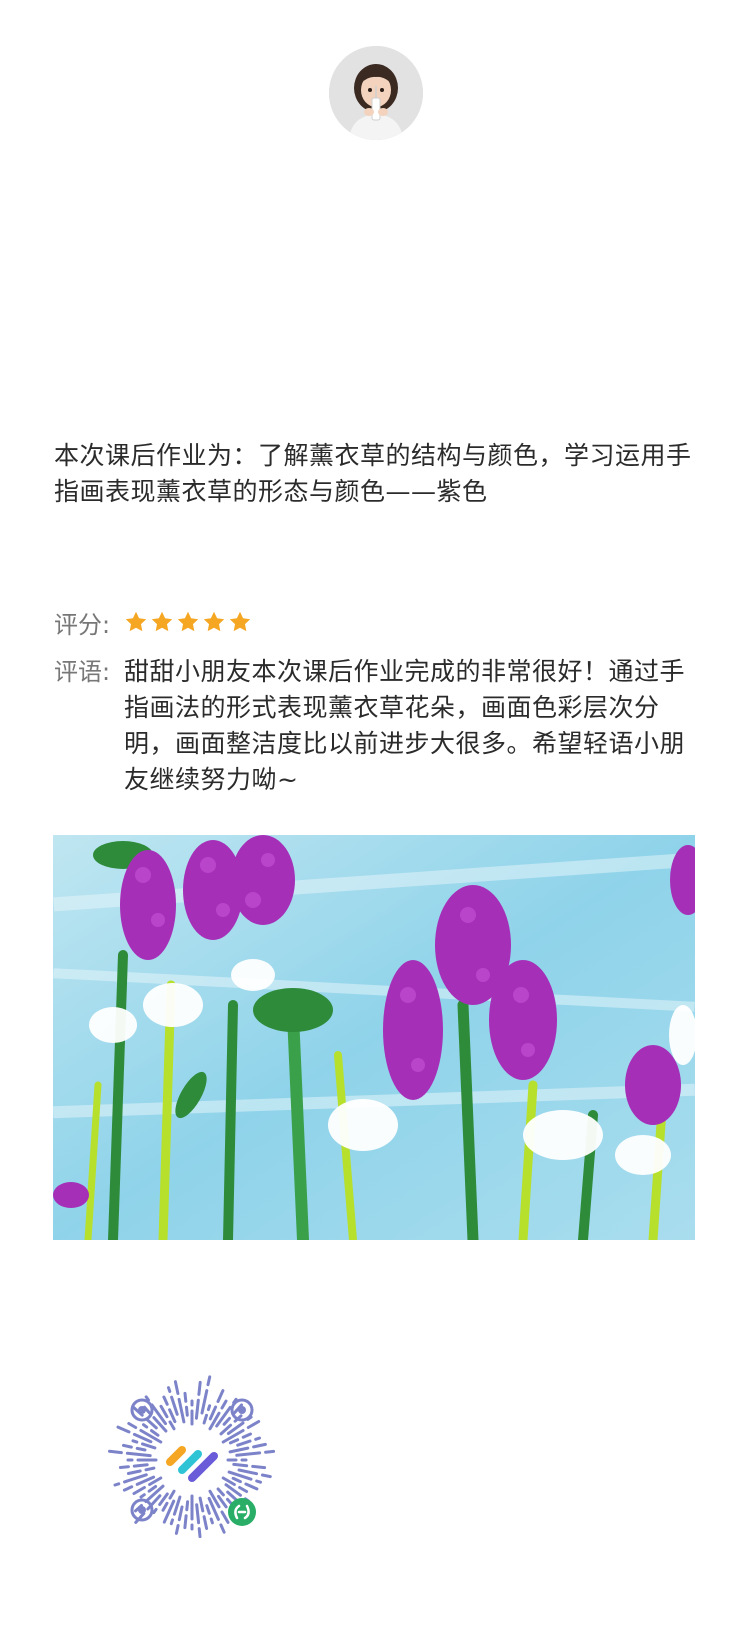 The height and width of the screenshot is (1634, 750). I want to click on child-avatar-image, so click(376, 93).